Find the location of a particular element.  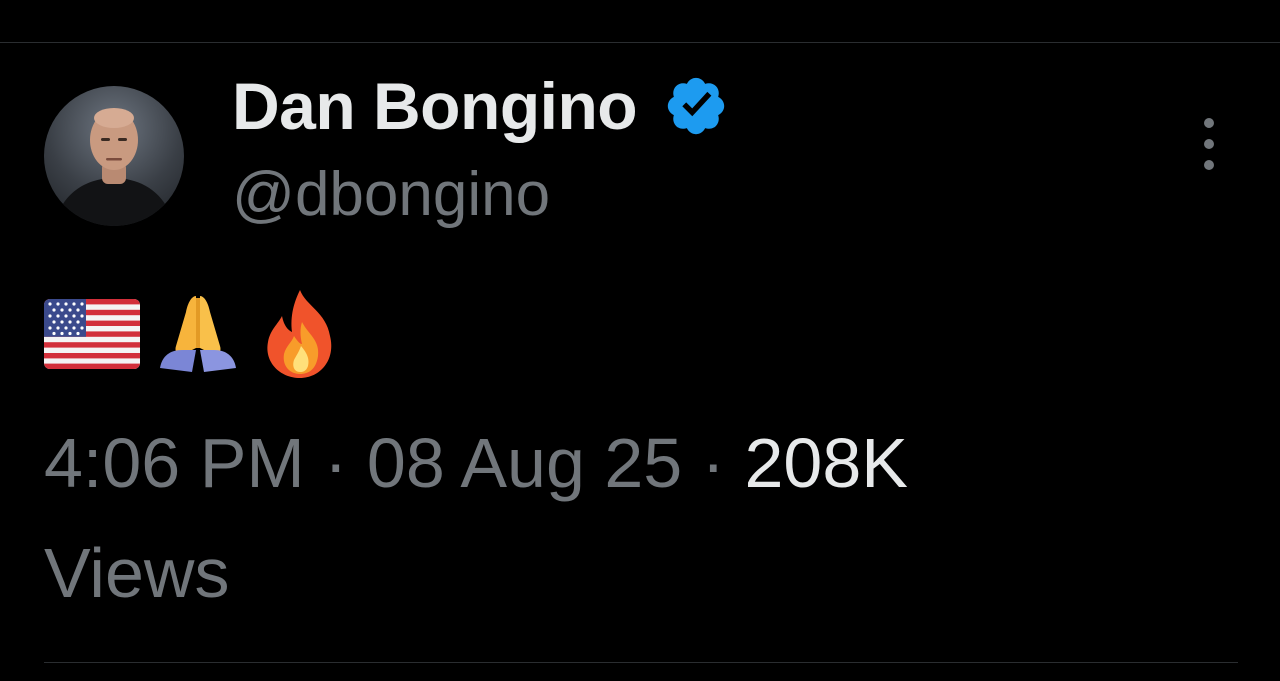

top-divider is located at coordinates (640, 42).